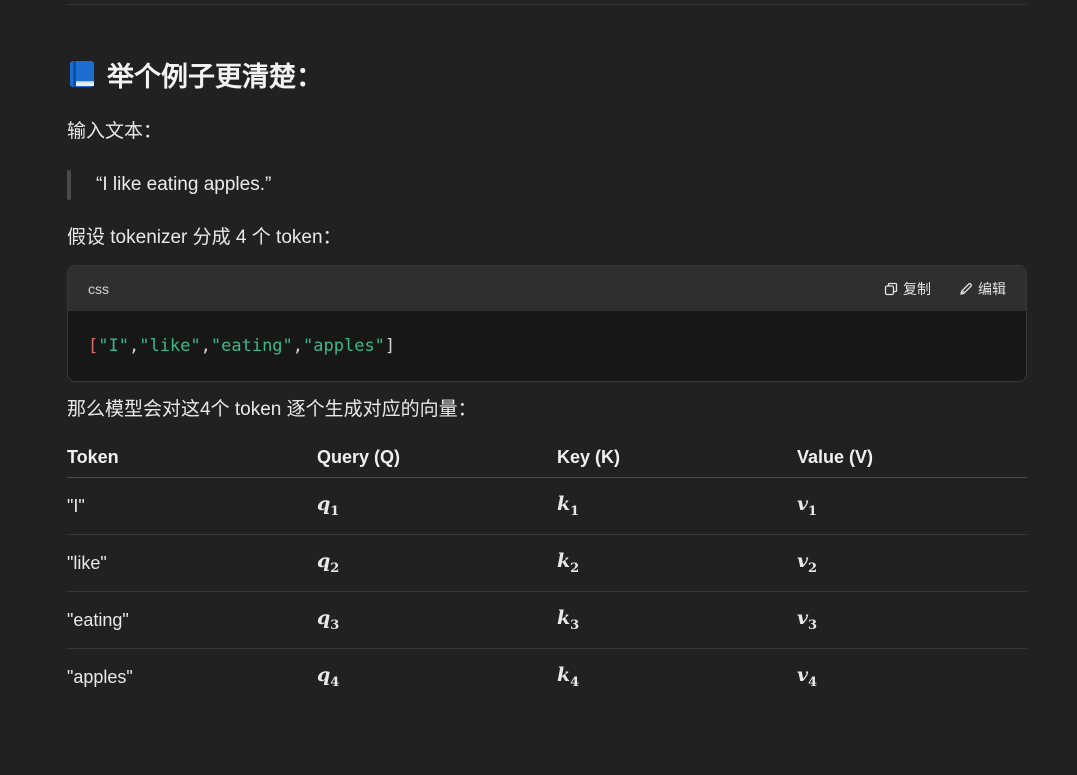 Image resolution: width=1077 pixels, height=775 pixels. What do you see at coordinates (344, 346) in the screenshot?
I see `code-token-string: "apples"` at bounding box center [344, 346].